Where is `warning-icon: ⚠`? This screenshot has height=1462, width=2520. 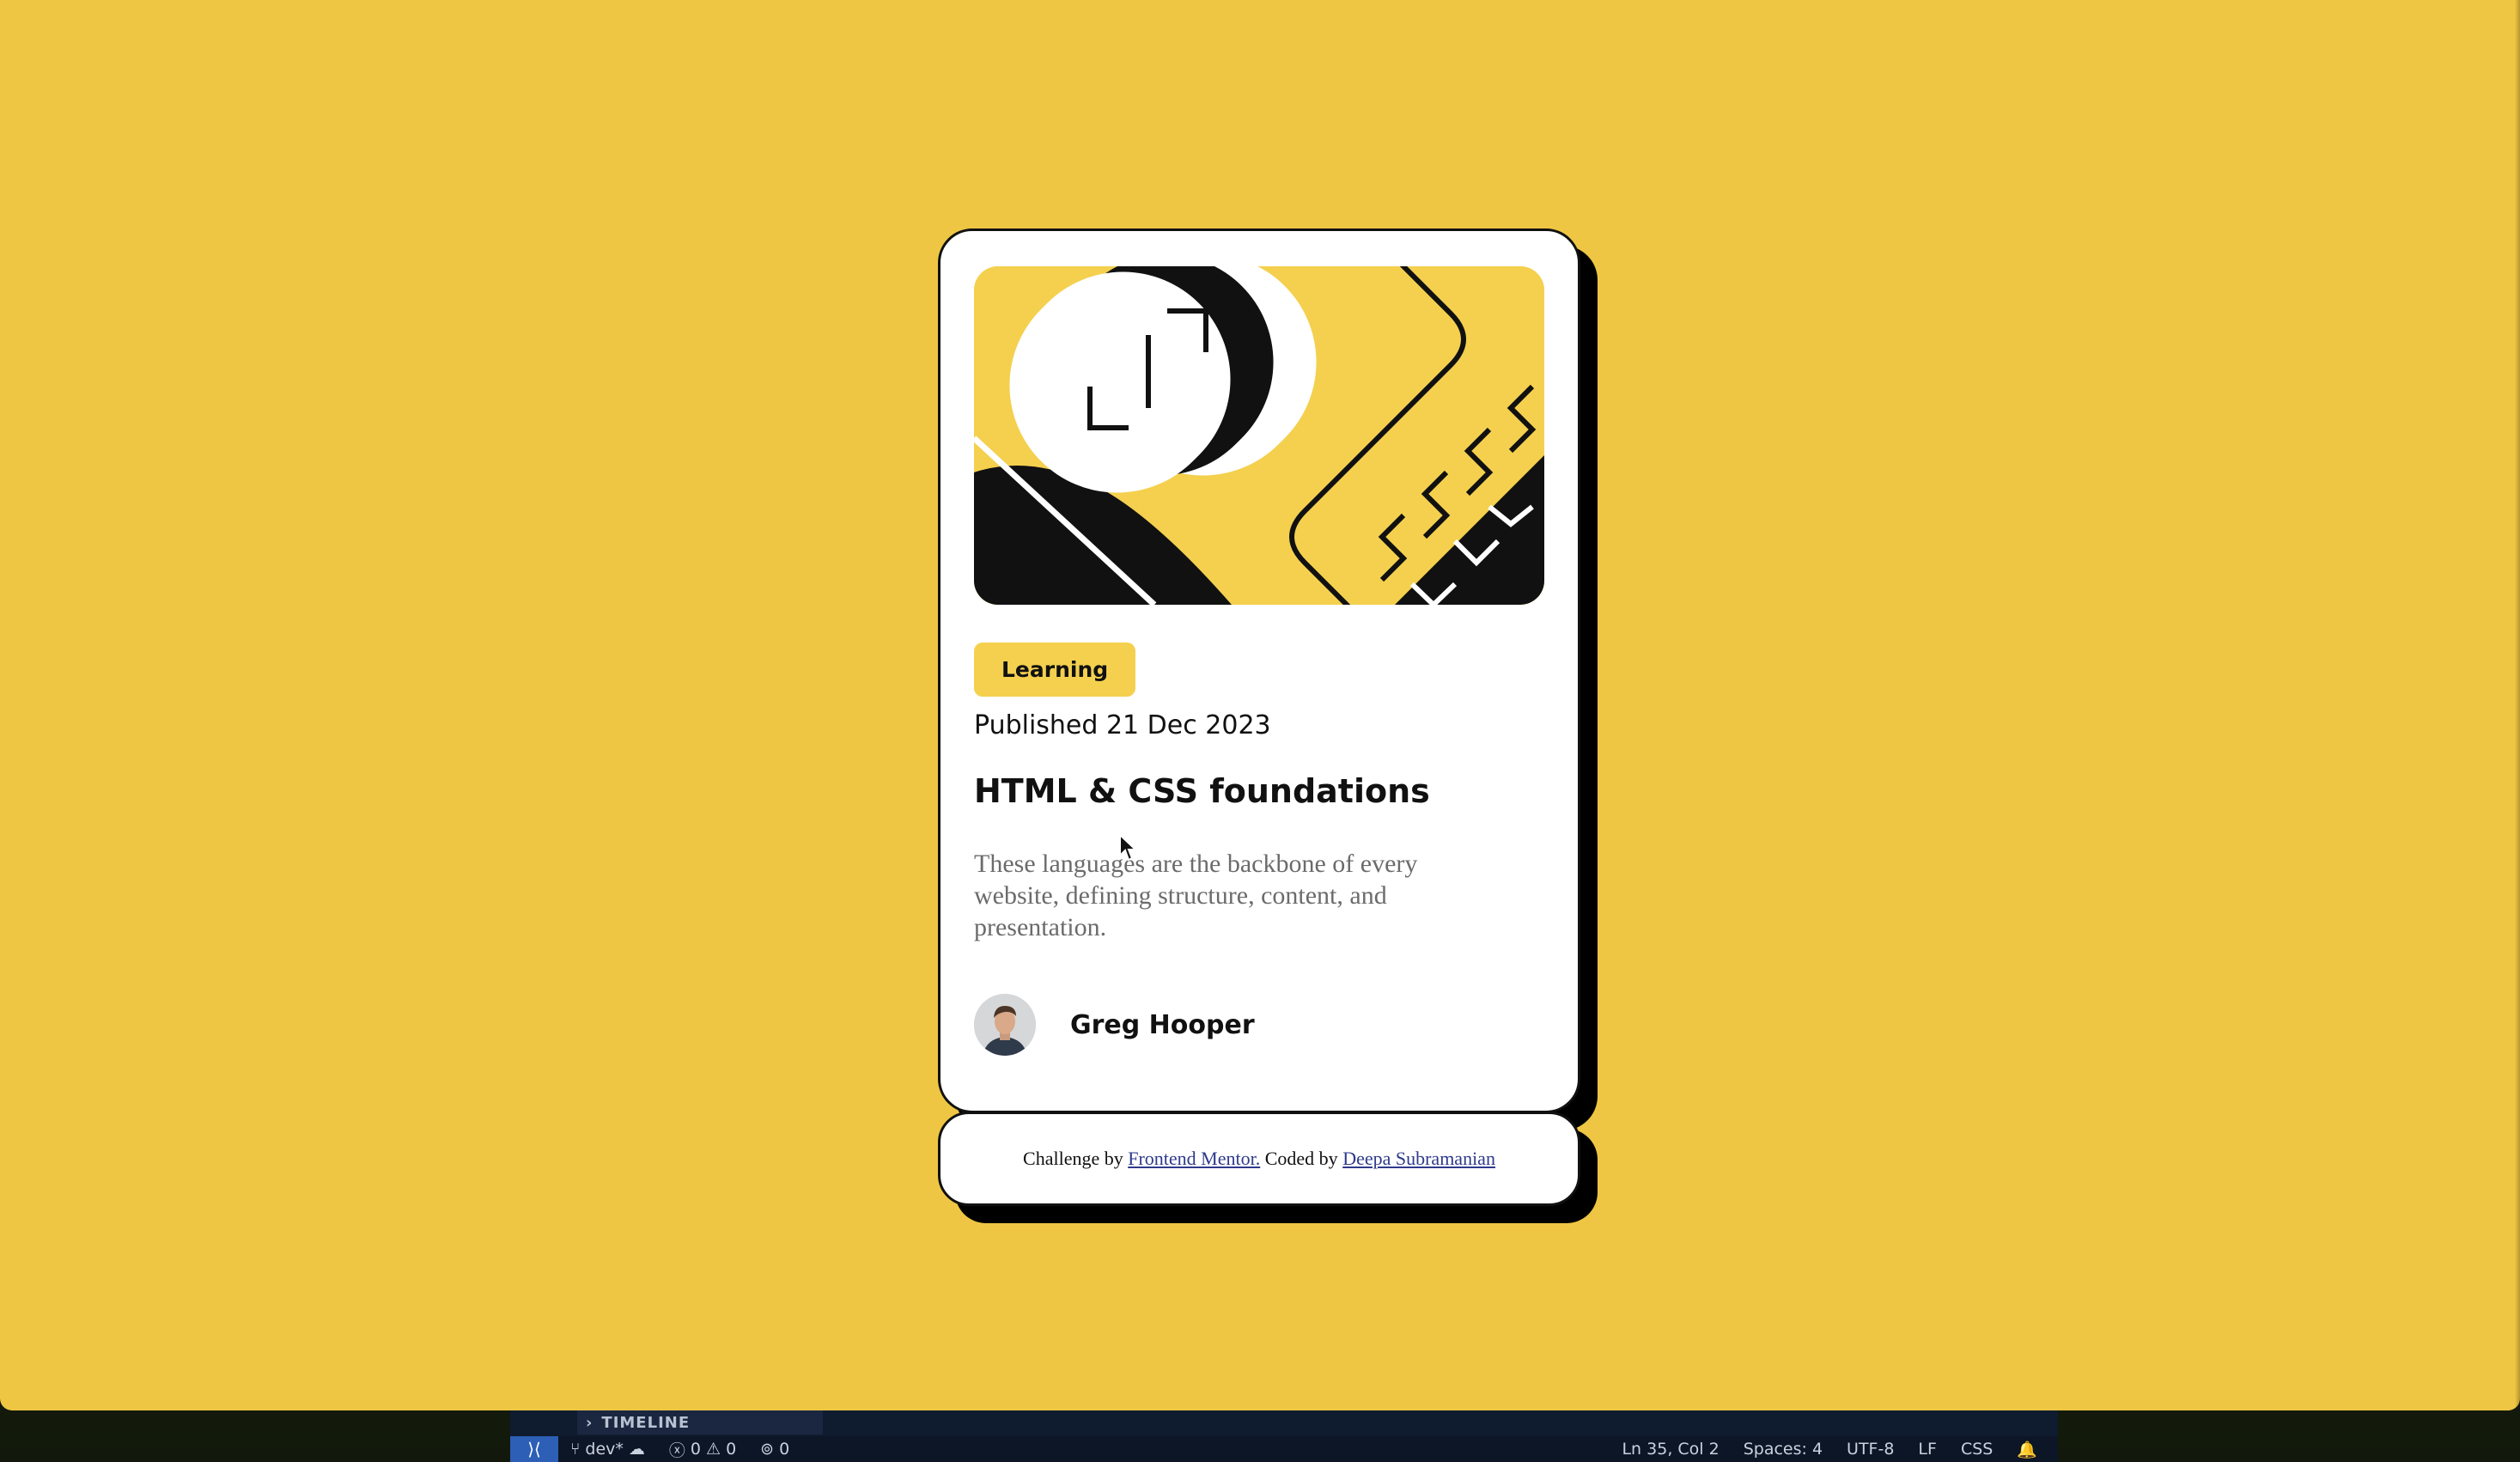
warning-icon: ⚠ is located at coordinates (713, 1450).